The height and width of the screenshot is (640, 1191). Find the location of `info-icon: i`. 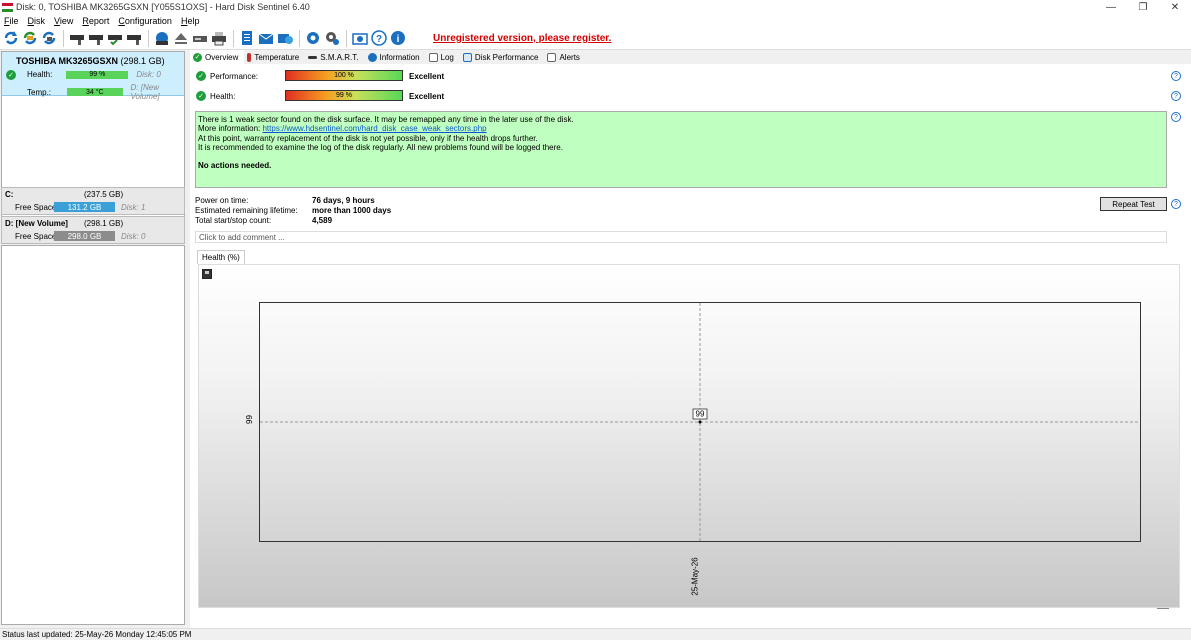

info-icon: i is located at coordinates (397, 38).